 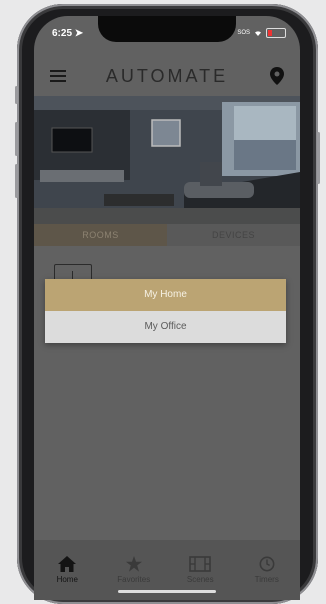 I want to click on nav-favorites-label: Favorites, so click(x=134, y=579).